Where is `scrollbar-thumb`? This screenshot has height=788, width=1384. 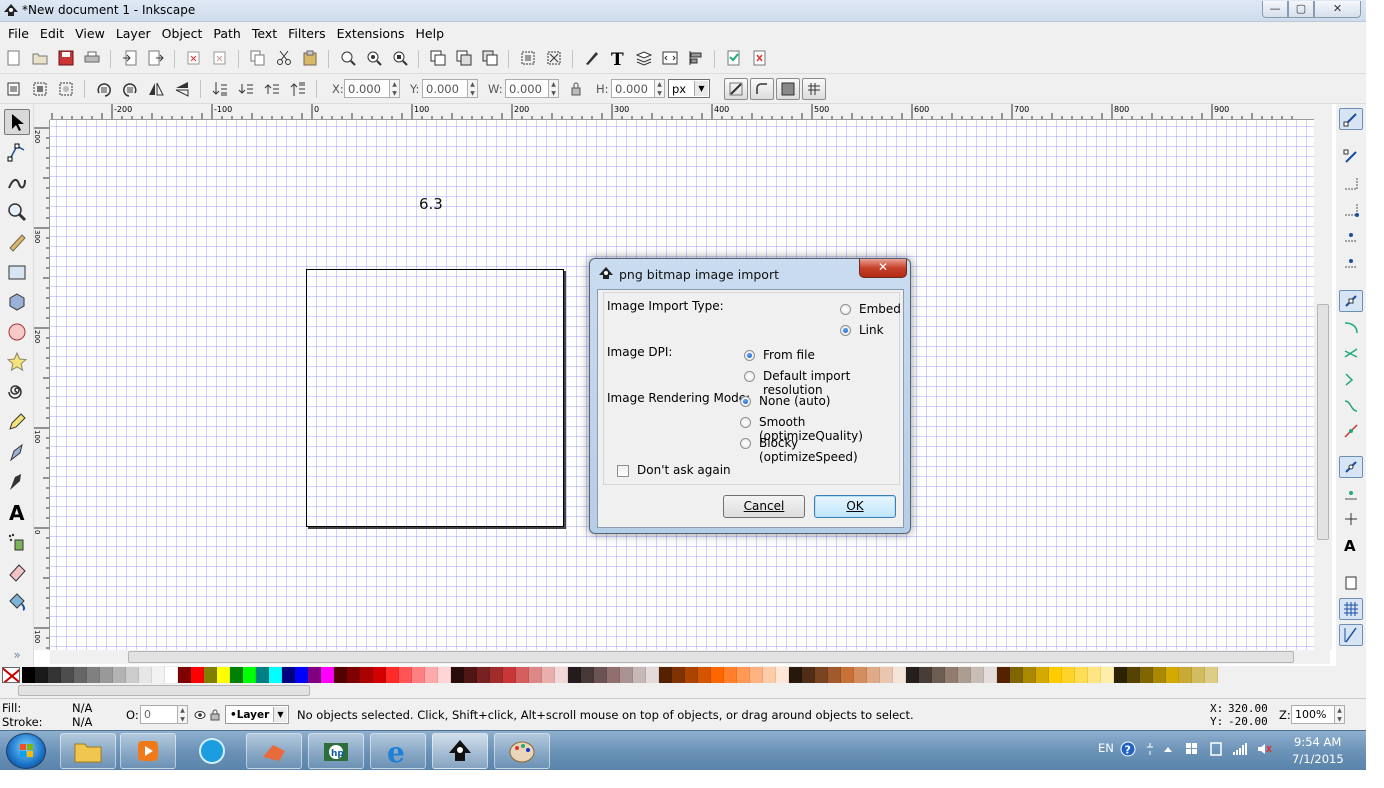 scrollbar-thumb is located at coordinates (164, 690).